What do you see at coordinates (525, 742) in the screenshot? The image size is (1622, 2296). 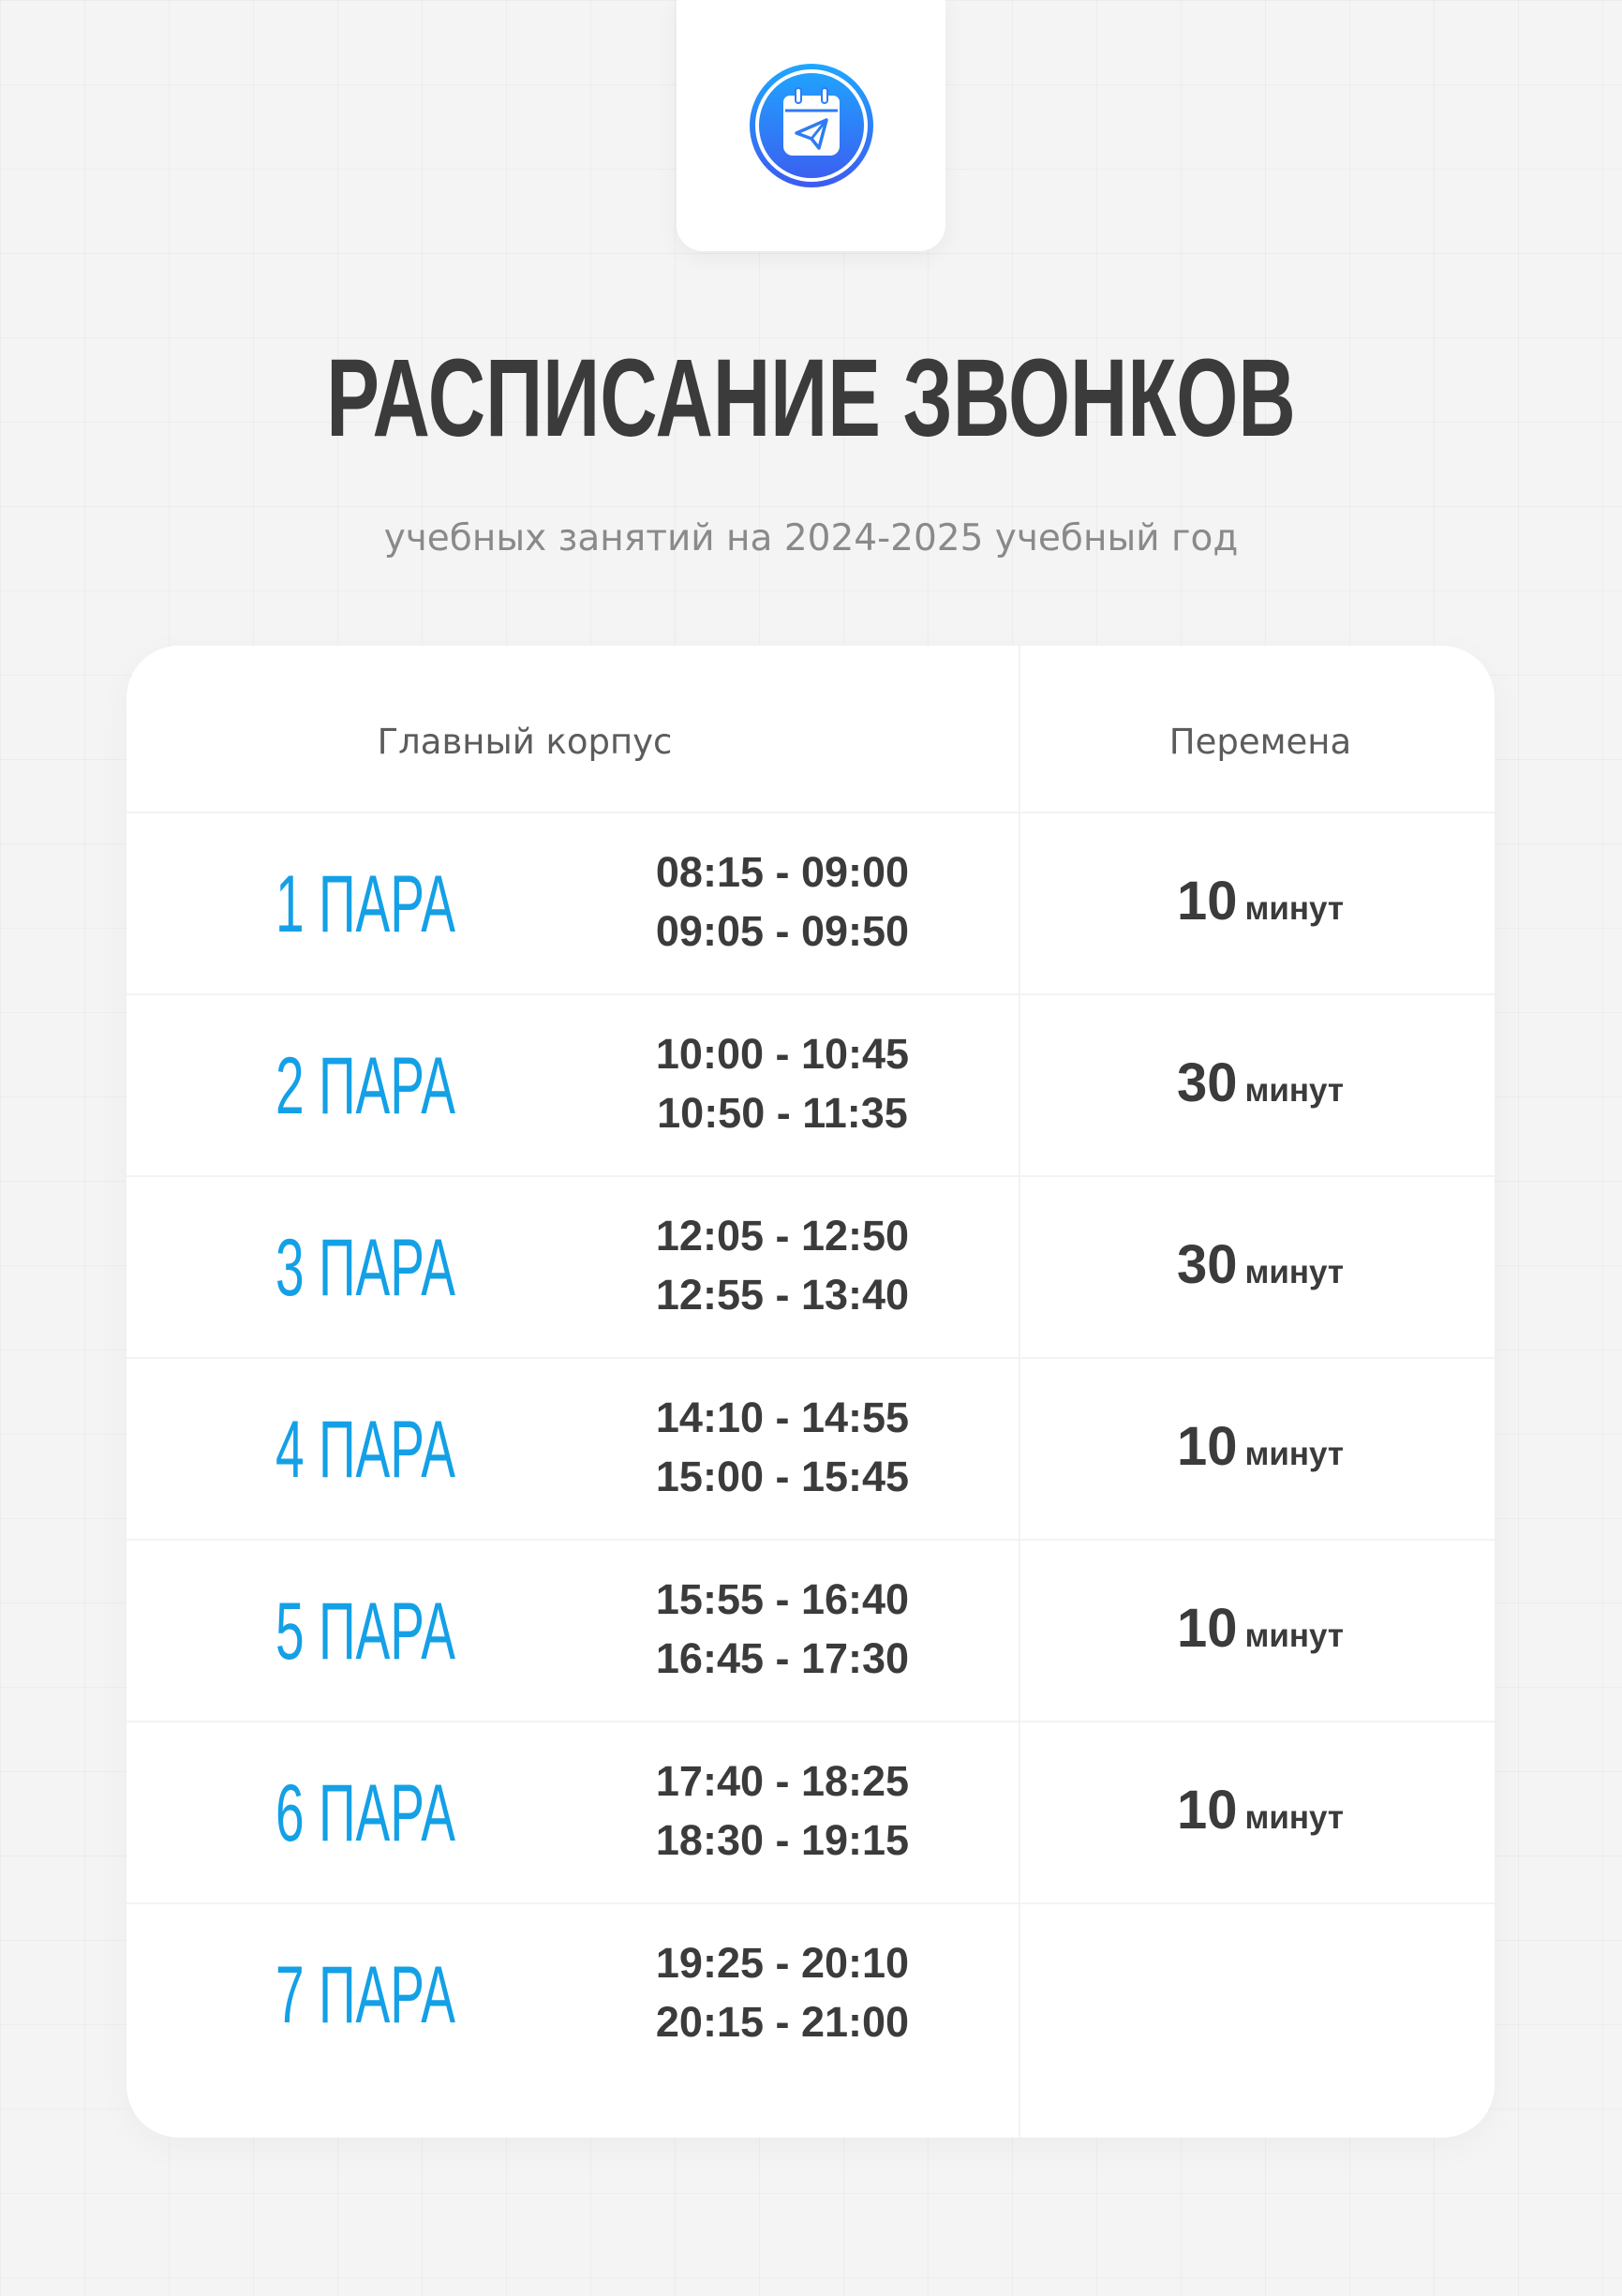 I see `header-main-building: Главный корпус` at bounding box center [525, 742].